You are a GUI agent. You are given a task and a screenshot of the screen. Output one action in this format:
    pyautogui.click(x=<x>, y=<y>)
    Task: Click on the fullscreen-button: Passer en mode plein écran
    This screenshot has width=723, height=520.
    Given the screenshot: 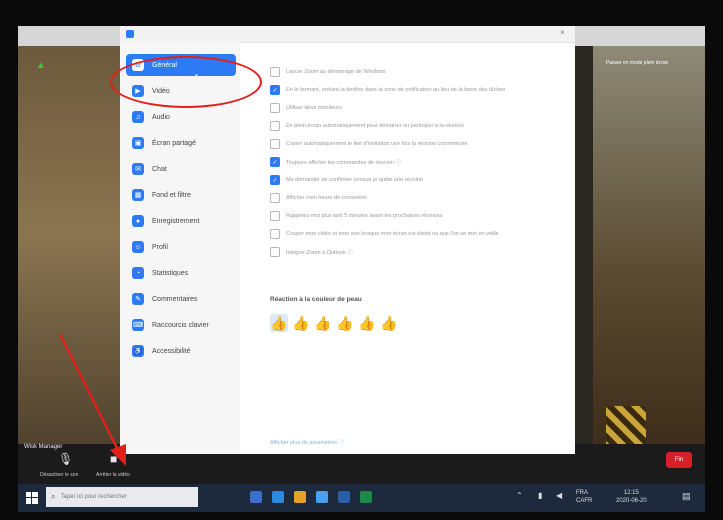 What is the action you would take?
    pyautogui.click(x=637, y=63)
    